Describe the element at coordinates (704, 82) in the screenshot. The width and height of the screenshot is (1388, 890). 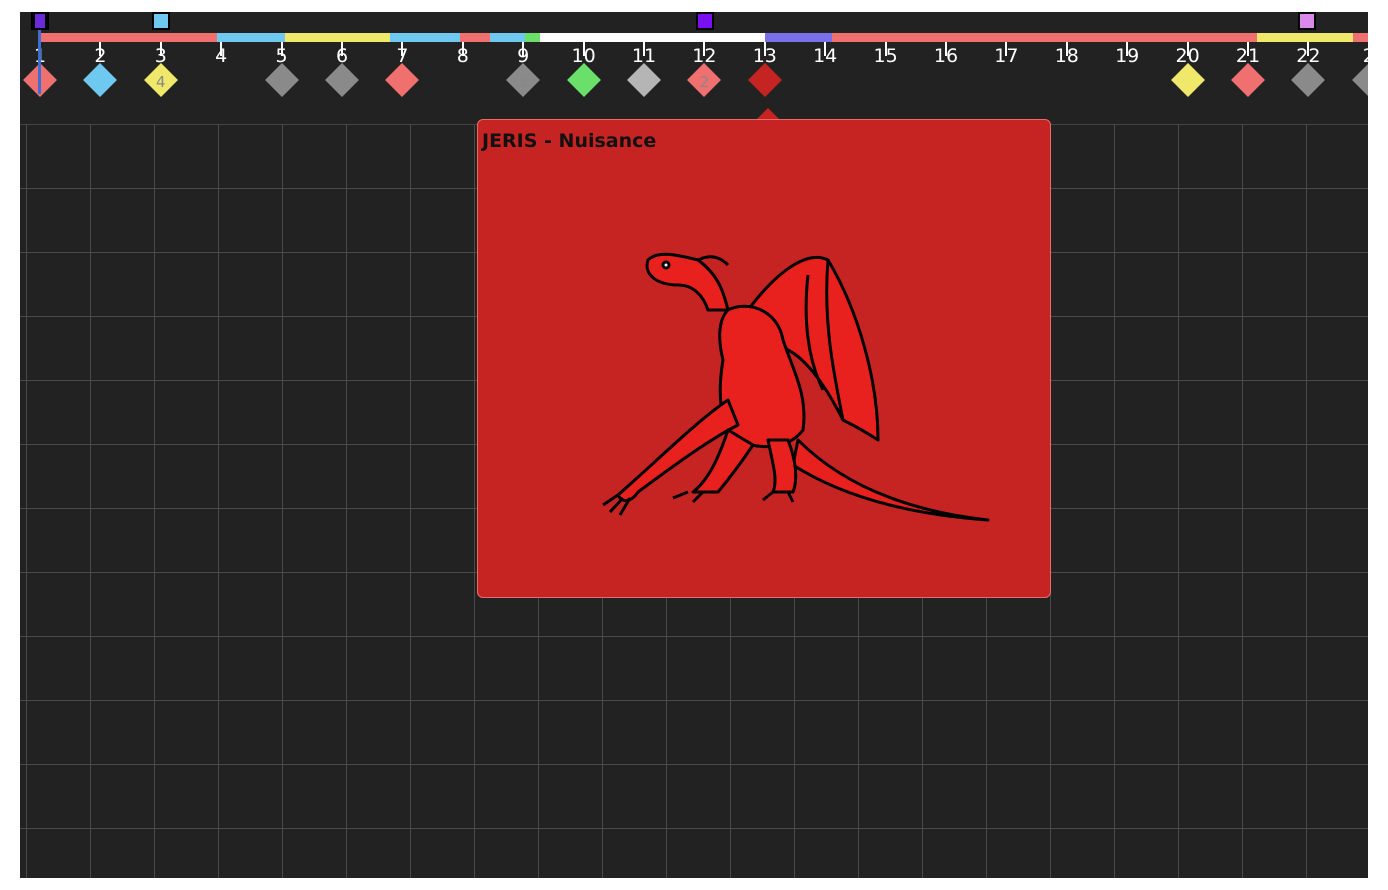
I see `event-count-label: 2` at that location.